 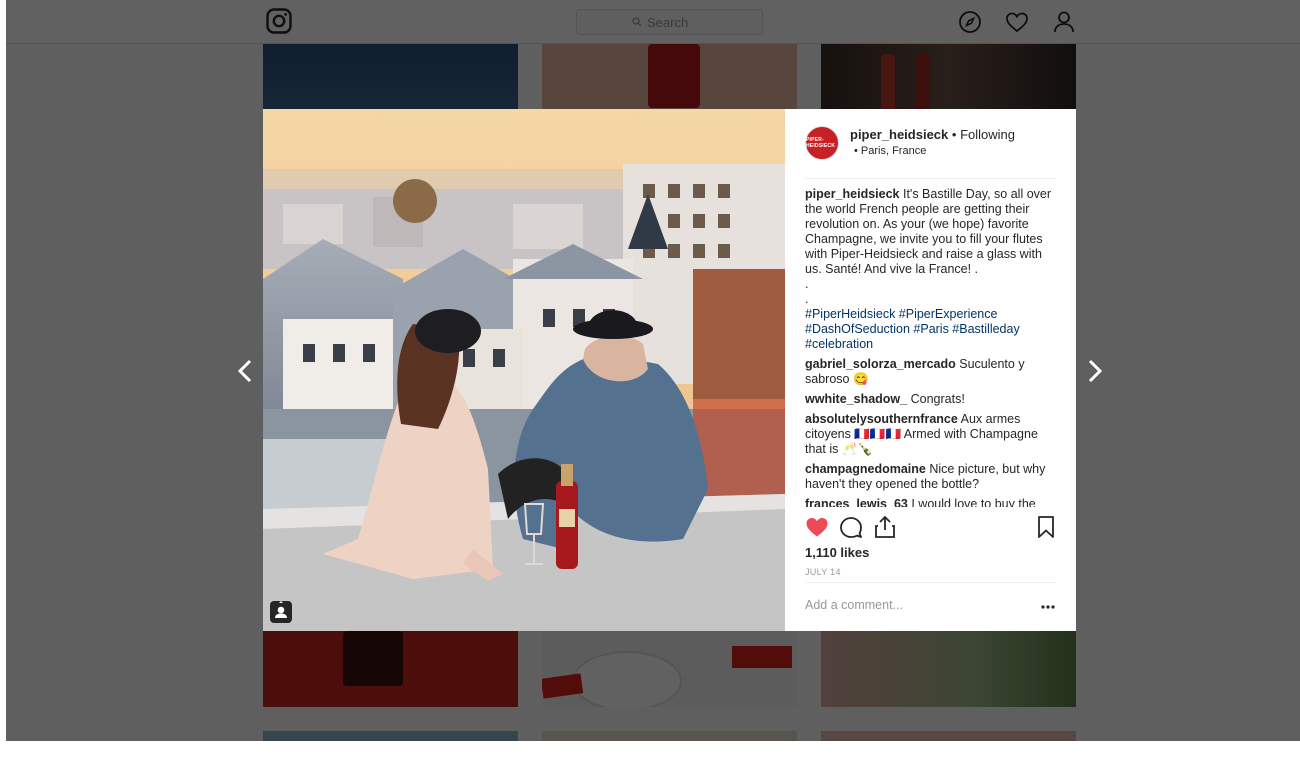 What do you see at coordinates (856, 502) in the screenshot?
I see `comment-username: frances_lewis_63` at bounding box center [856, 502].